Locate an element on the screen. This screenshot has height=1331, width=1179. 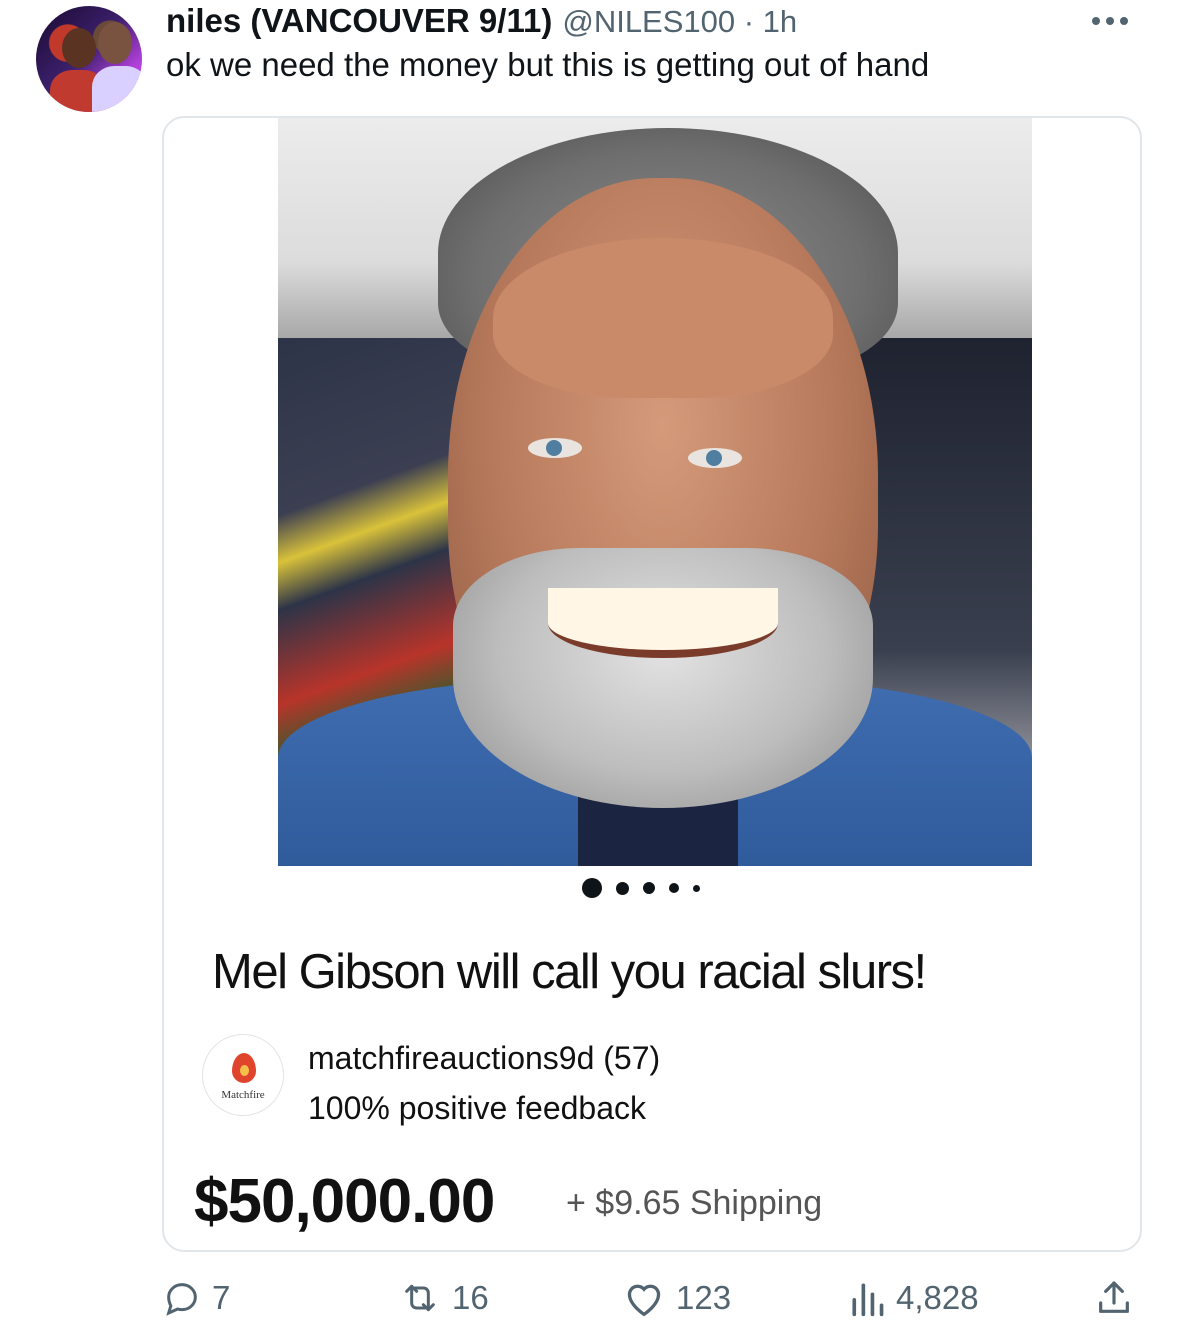
seller-feedback: 100% positive feedback is located at coordinates (477, 1108).